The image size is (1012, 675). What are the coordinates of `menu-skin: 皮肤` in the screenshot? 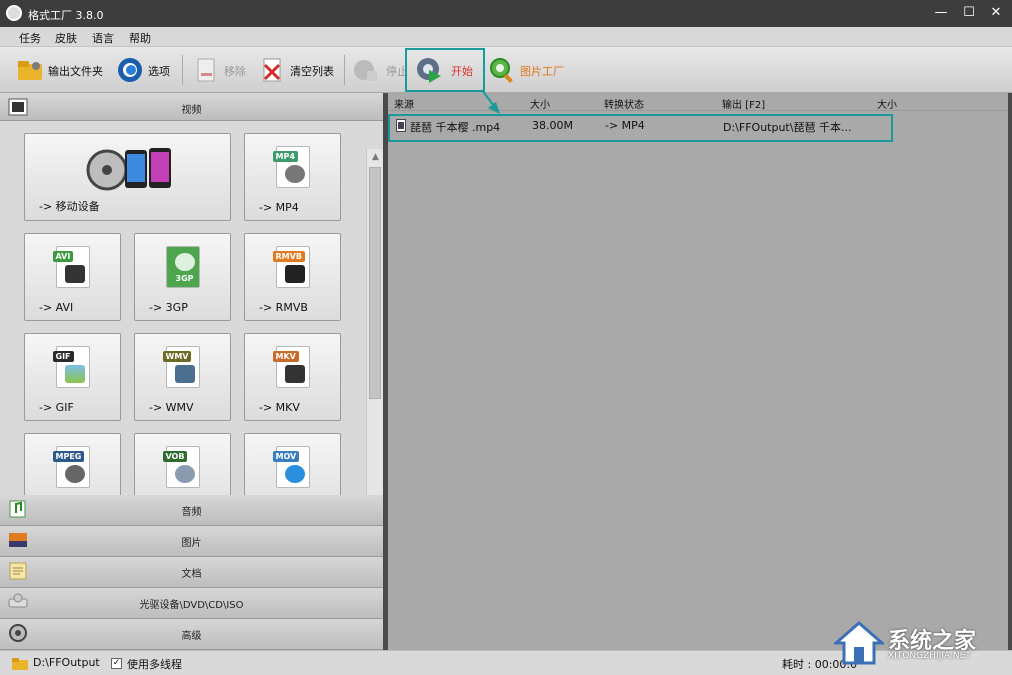 It's located at (66, 38).